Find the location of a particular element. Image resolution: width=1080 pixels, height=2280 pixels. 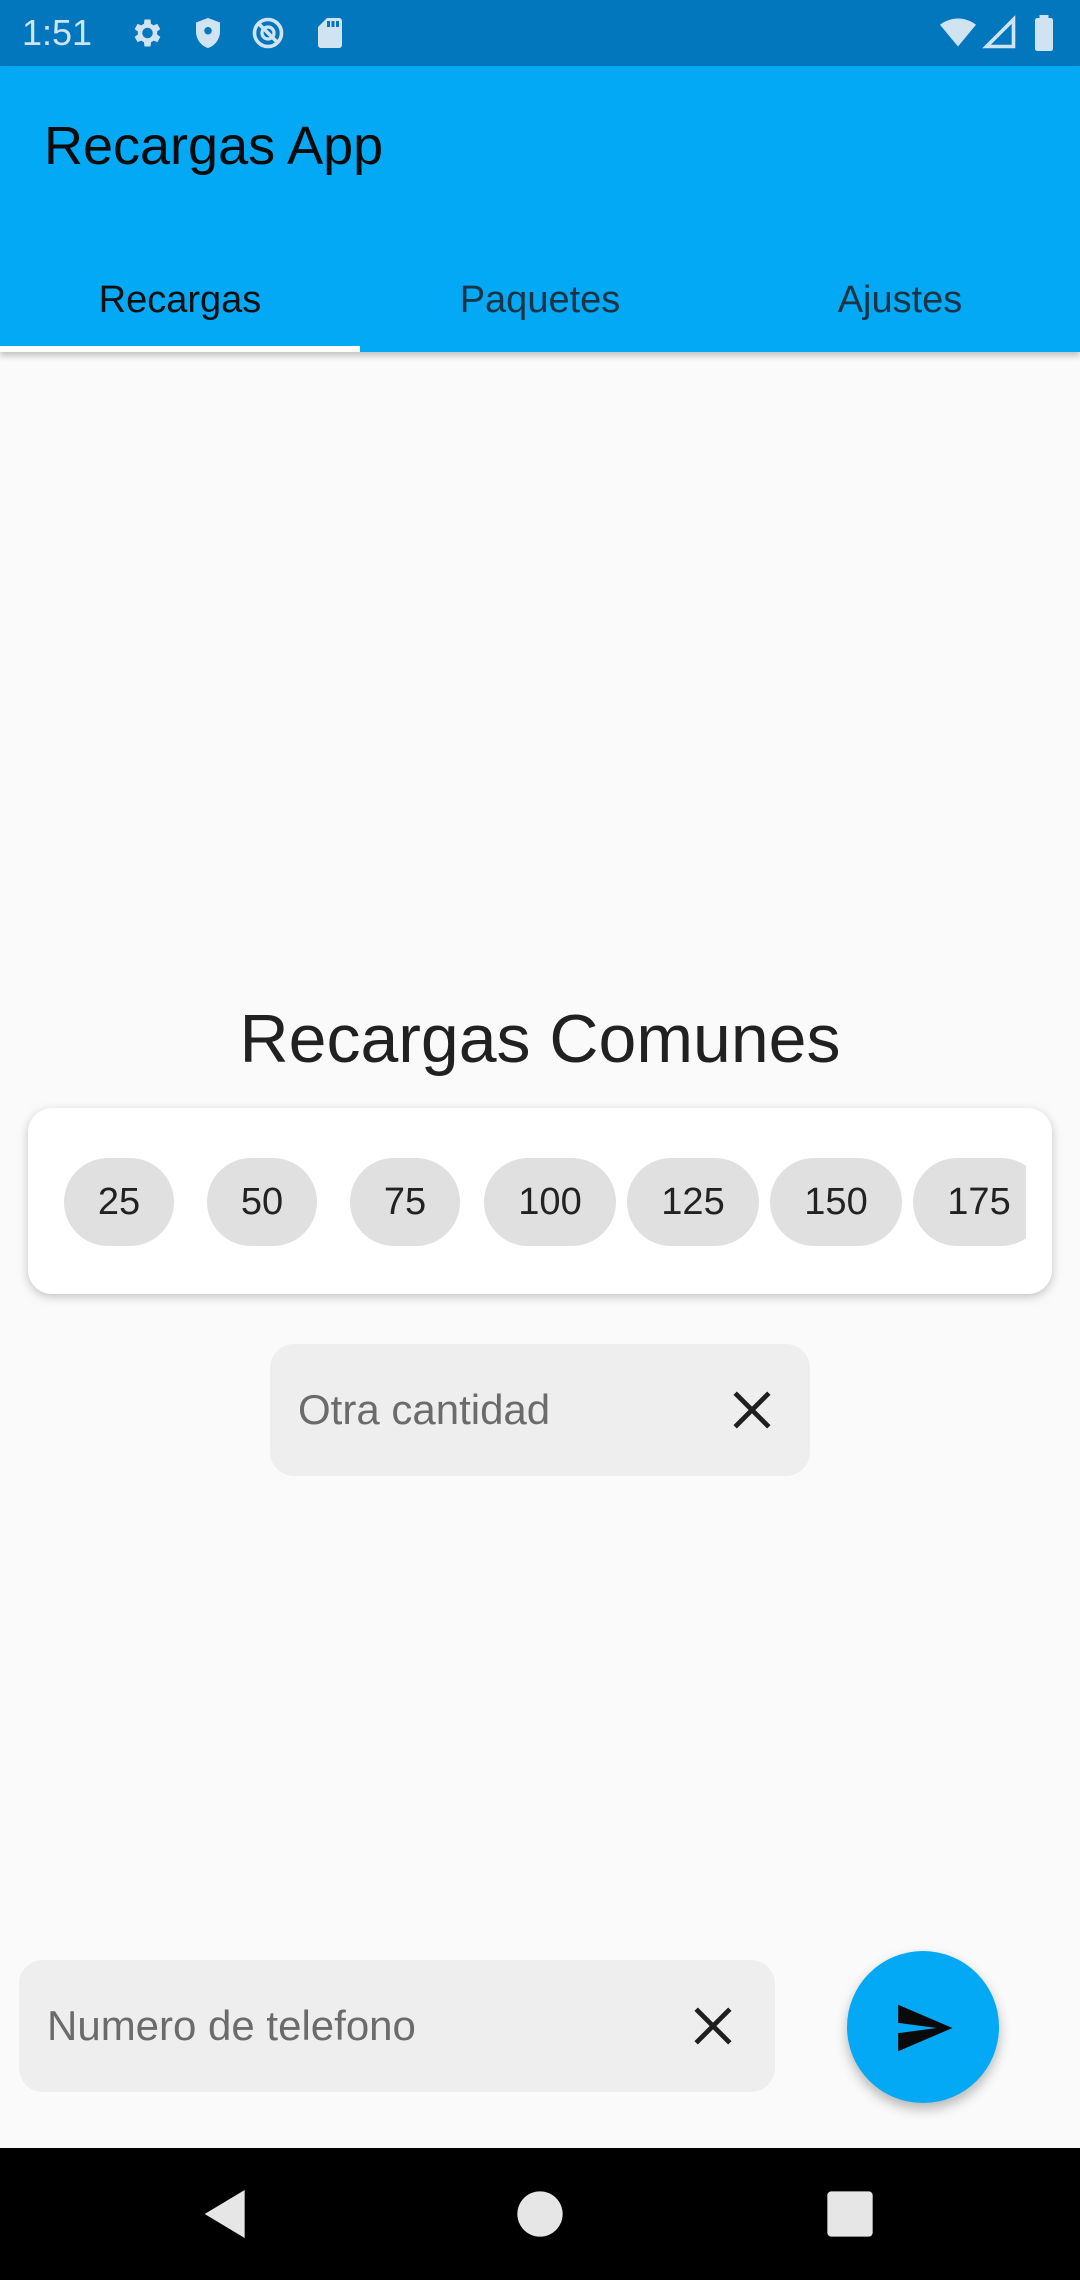

navigation-bar is located at coordinates (540, 2214).